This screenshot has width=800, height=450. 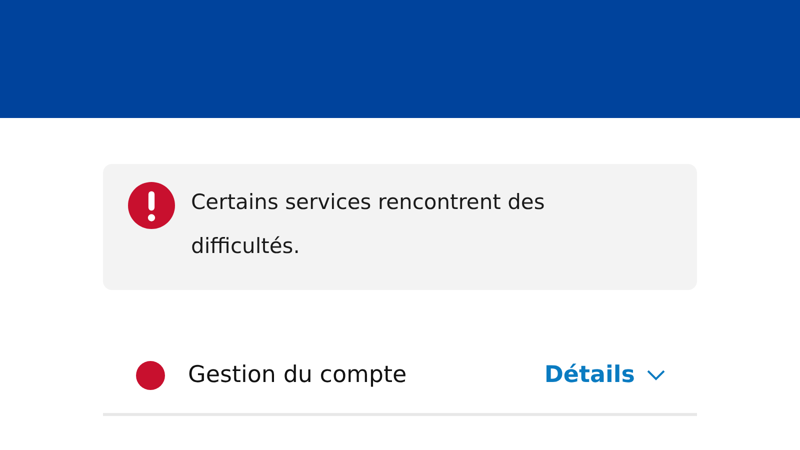 I want to click on alert-icon, so click(x=151, y=205).